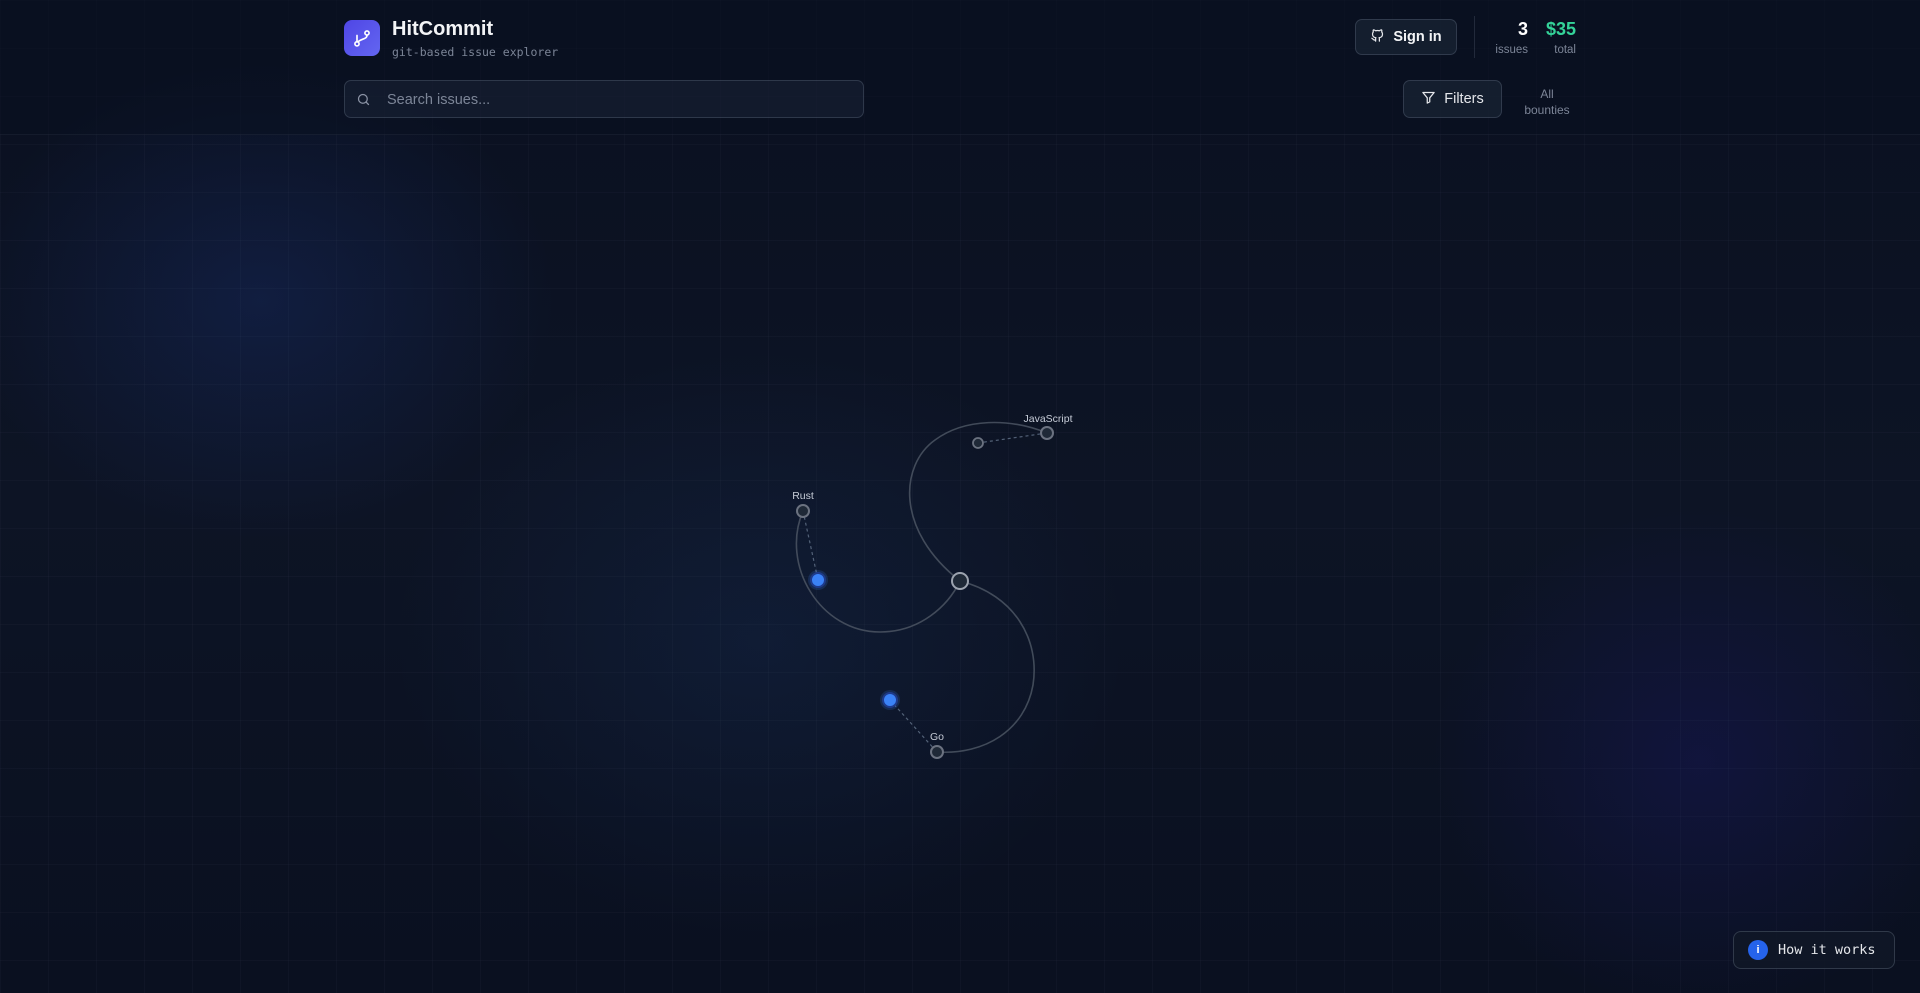 The height and width of the screenshot is (993, 1920). Describe the element at coordinates (1547, 110) in the screenshot. I see `bounty-scope-line2: bounties` at that location.